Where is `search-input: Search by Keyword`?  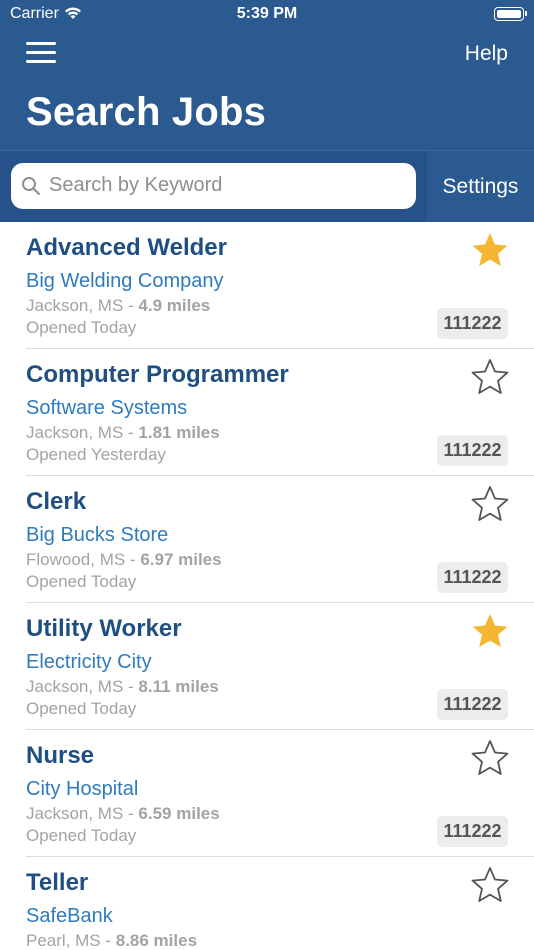 search-input: Search by Keyword is located at coordinates (213, 186).